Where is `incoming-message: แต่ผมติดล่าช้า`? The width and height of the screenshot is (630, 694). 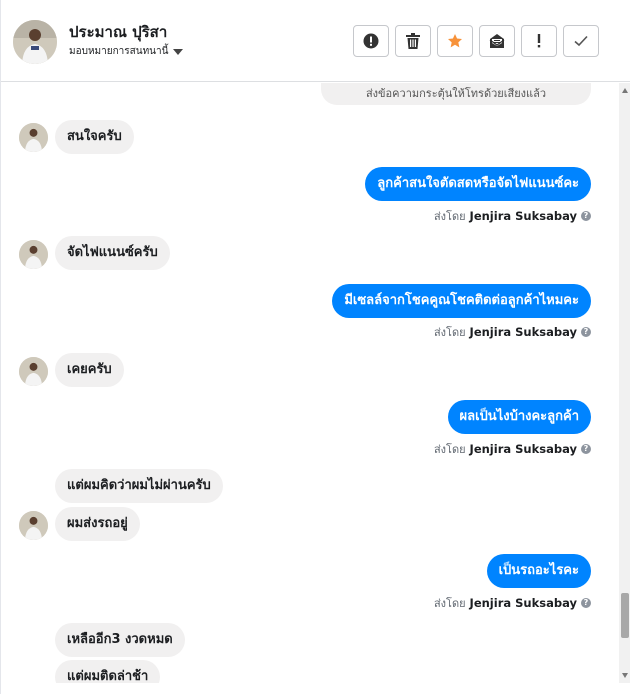
incoming-message: แต่ผมติดล่าช้า is located at coordinates (108, 671).